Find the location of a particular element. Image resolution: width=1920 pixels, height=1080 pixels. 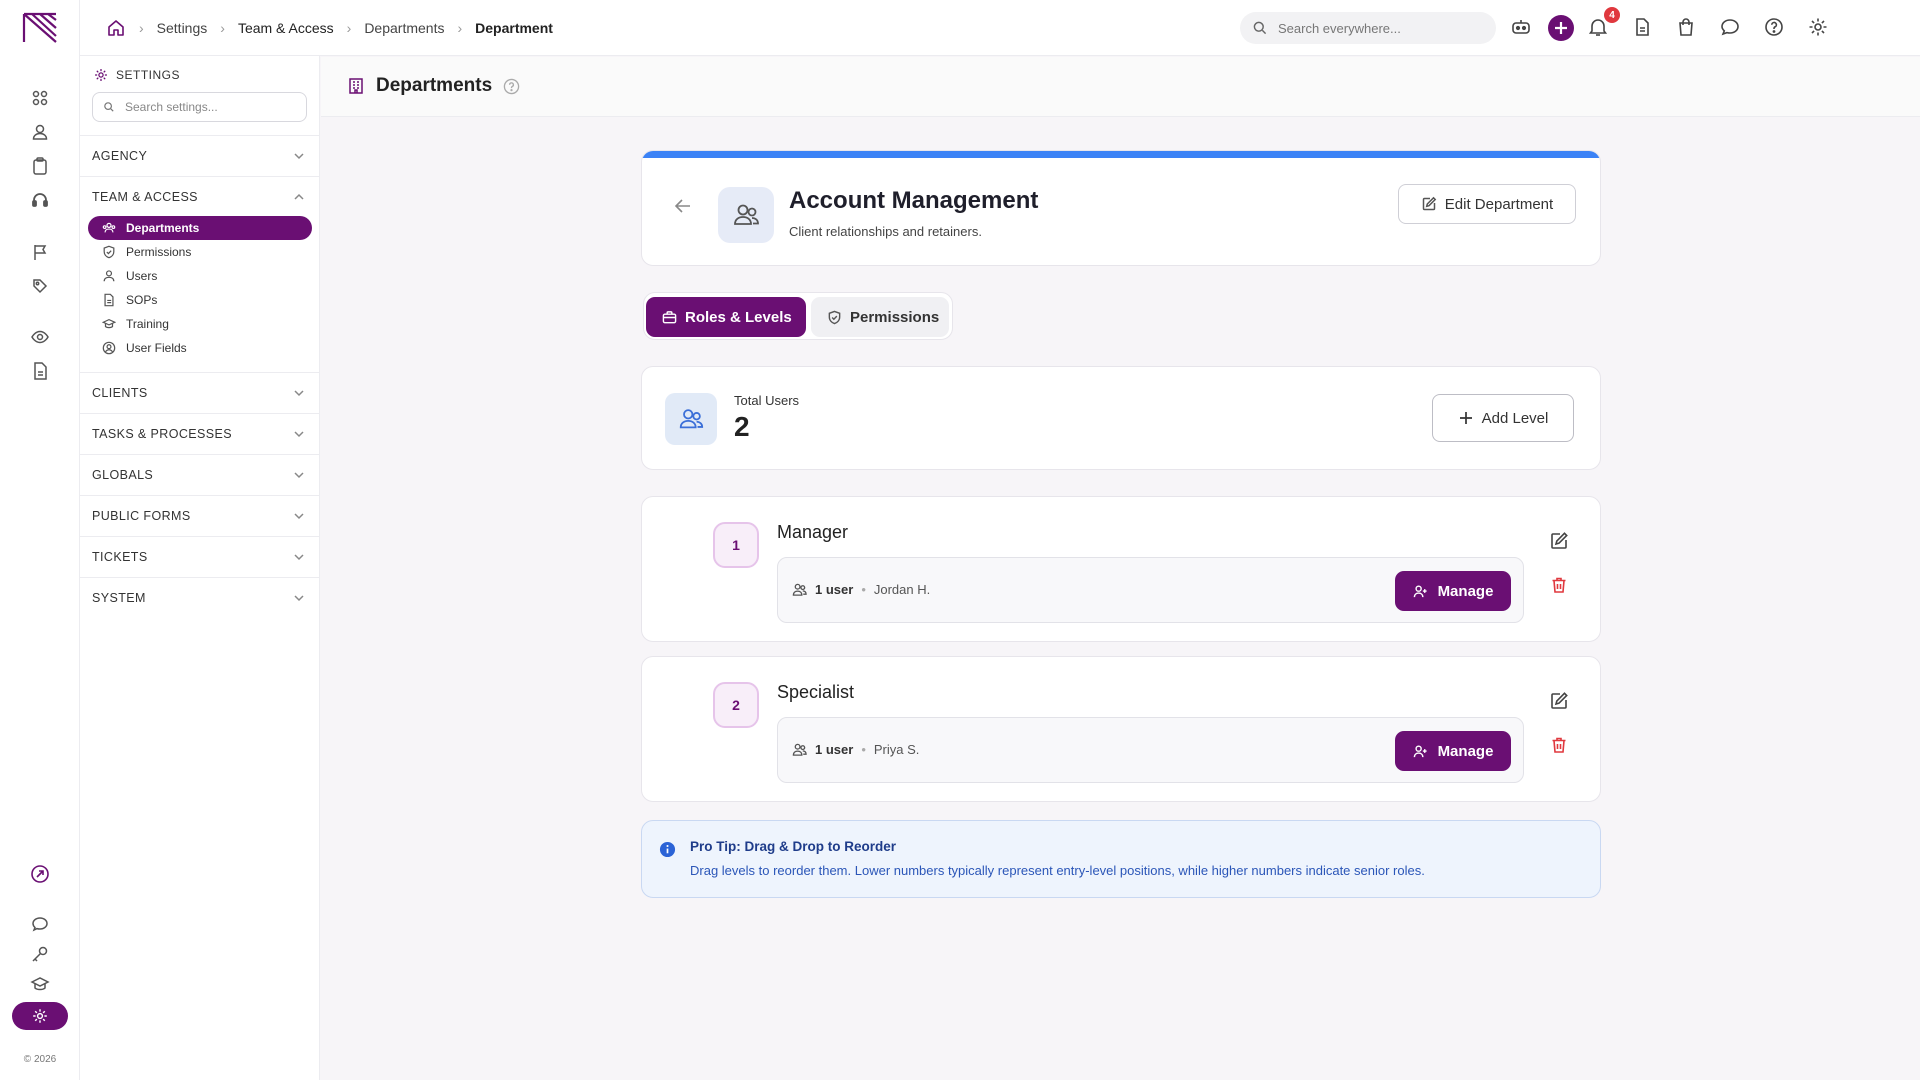

tab-roles-levels: Roles & Levels is located at coordinates (726, 317).